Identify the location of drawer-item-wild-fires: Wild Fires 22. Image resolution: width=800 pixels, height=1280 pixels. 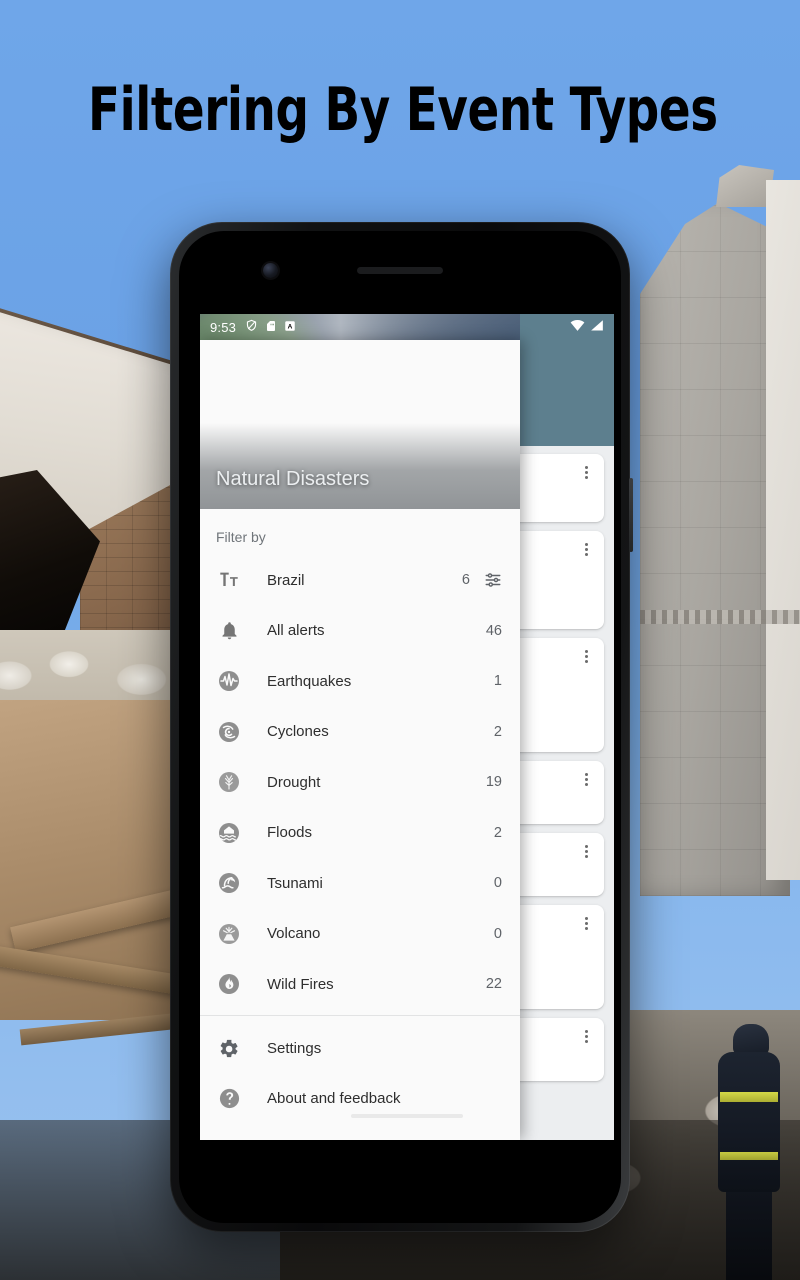
(360, 984).